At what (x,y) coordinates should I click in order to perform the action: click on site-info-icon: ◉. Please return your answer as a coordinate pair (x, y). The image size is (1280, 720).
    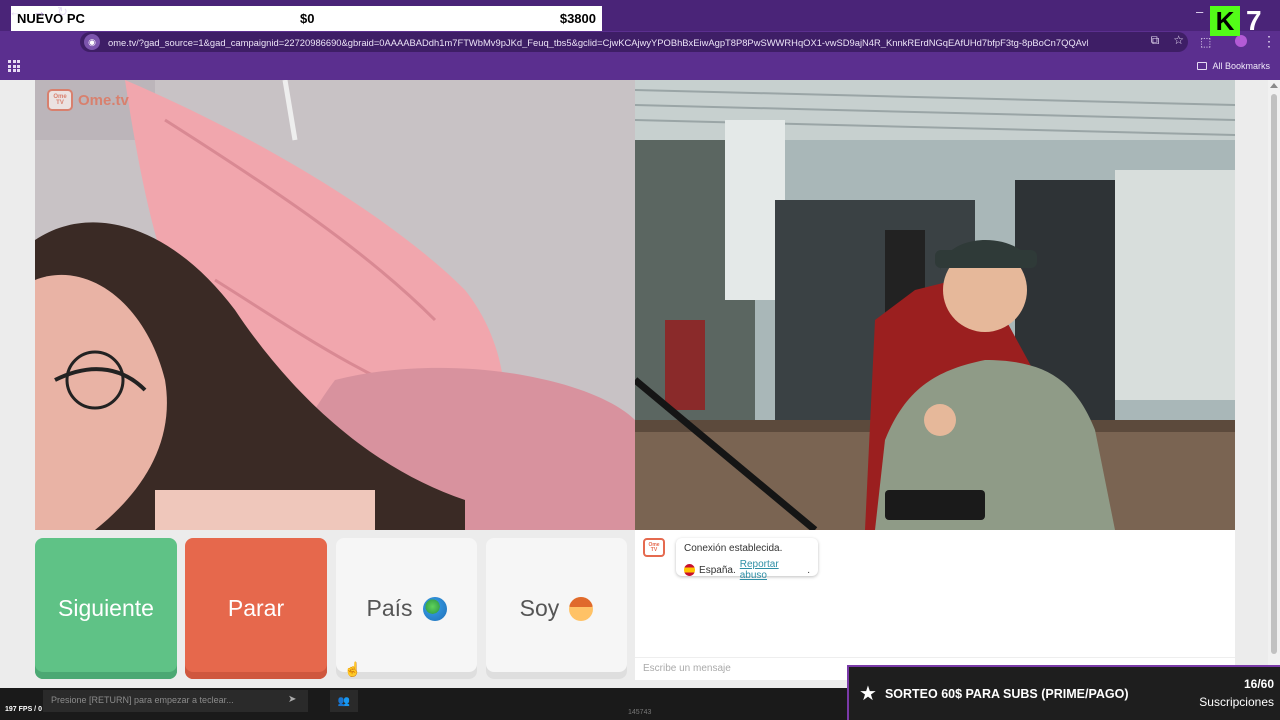
    Looking at the image, I should click on (92, 42).